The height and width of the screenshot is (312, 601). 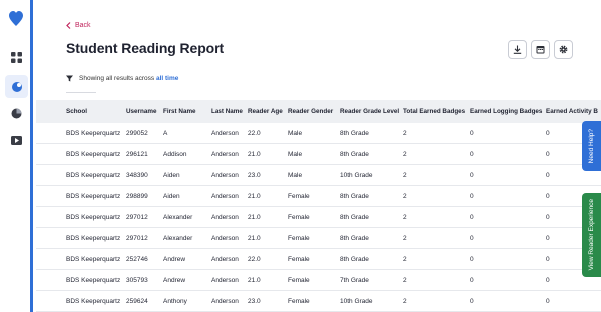 What do you see at coordinates (78, 25) in the screenshot?
I see `back-link: Back` at bounding box center [78, 25].